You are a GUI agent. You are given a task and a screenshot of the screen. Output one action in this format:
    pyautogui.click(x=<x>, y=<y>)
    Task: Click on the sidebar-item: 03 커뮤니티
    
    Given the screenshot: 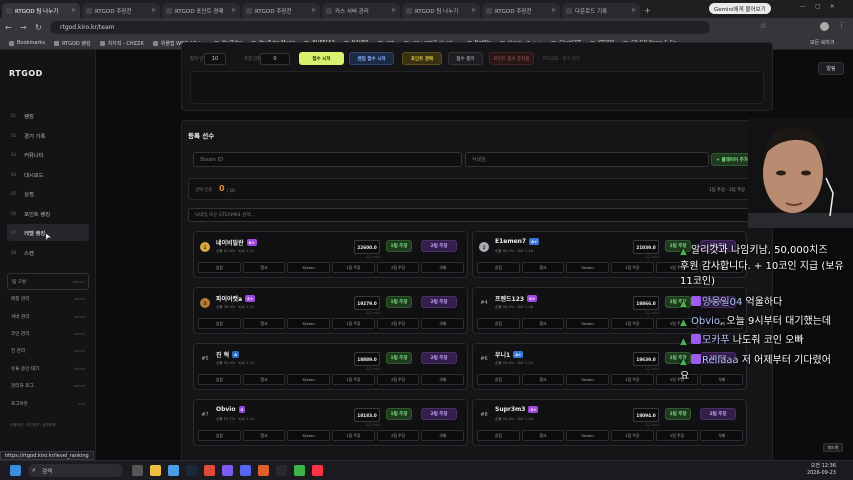 What is the action you would take?
    pyautogui.click(x=48, y=154)
    